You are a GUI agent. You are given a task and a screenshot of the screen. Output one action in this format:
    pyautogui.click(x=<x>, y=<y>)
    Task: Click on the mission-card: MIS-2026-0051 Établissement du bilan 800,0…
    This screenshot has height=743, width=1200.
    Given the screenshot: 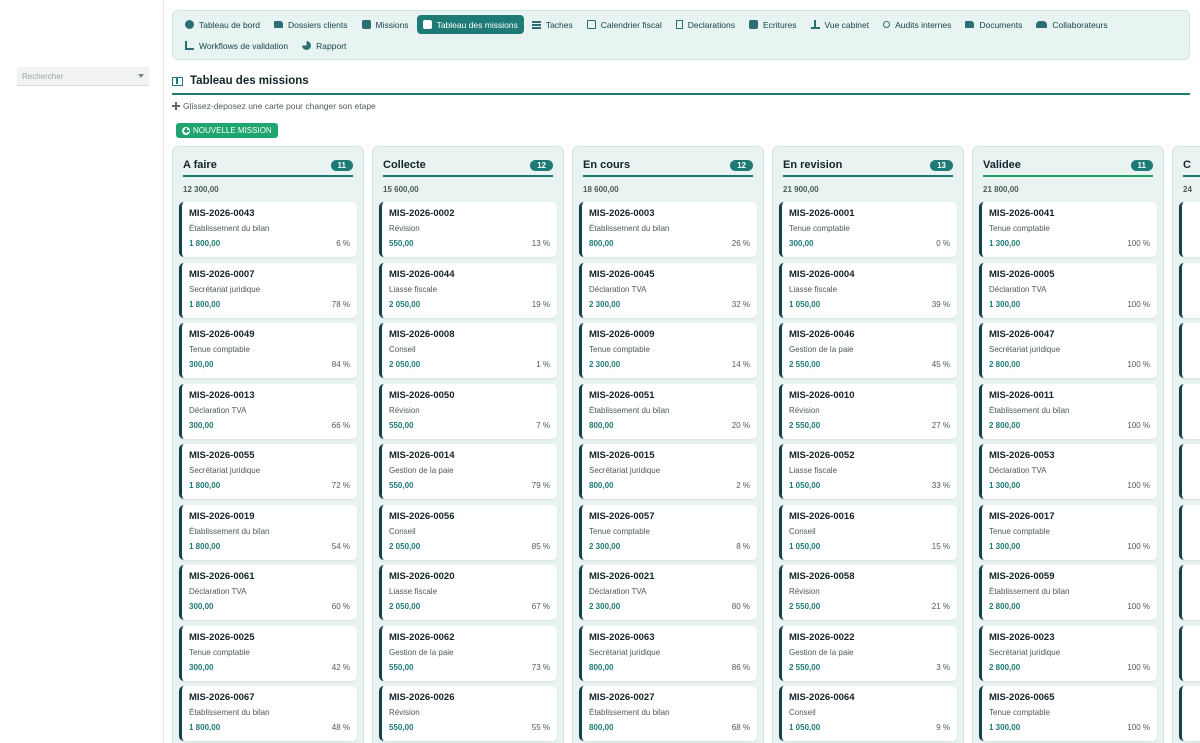 What is the action you would take?
    pyautogui.click(x=668, y=411)
    